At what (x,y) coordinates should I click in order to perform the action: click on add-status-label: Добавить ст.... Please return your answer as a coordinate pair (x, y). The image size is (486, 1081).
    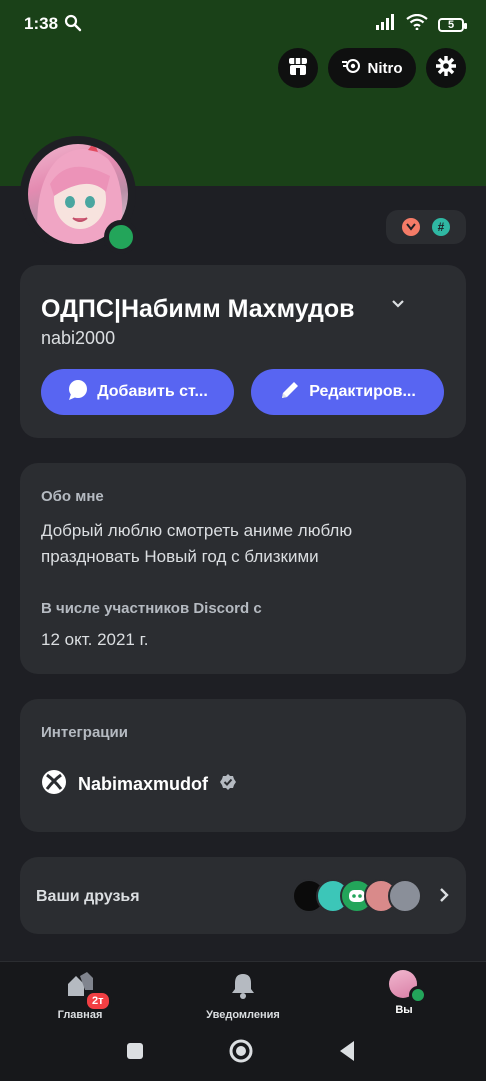
    Looking at the image, I should click on (152, 391).